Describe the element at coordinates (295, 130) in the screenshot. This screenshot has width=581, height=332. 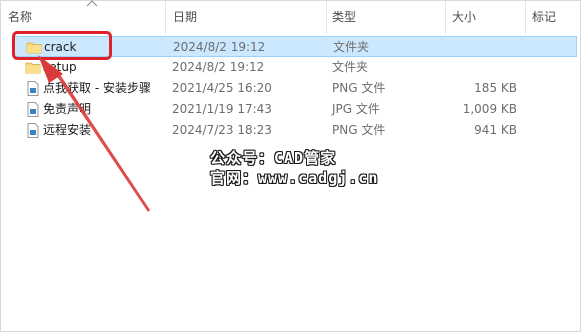
I see `file-row-remote-install: 远程安装 2024/7/23 18:23 PNG 文件 941 KB` at that location.